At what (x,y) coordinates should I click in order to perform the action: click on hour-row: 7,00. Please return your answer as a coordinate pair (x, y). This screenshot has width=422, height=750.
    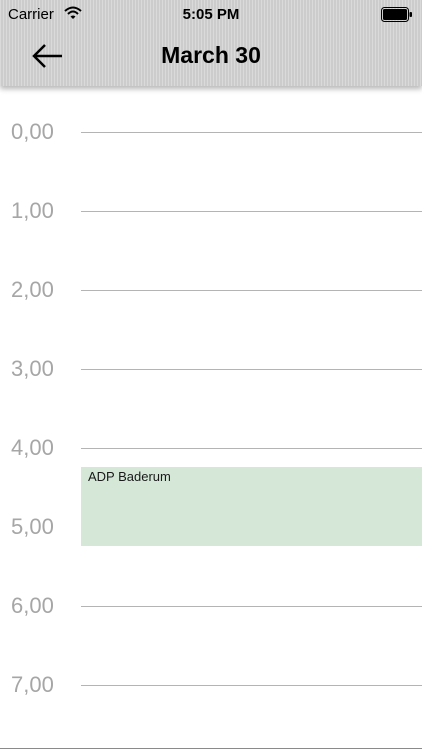
    Looking at the image, I should click on (211, 685).